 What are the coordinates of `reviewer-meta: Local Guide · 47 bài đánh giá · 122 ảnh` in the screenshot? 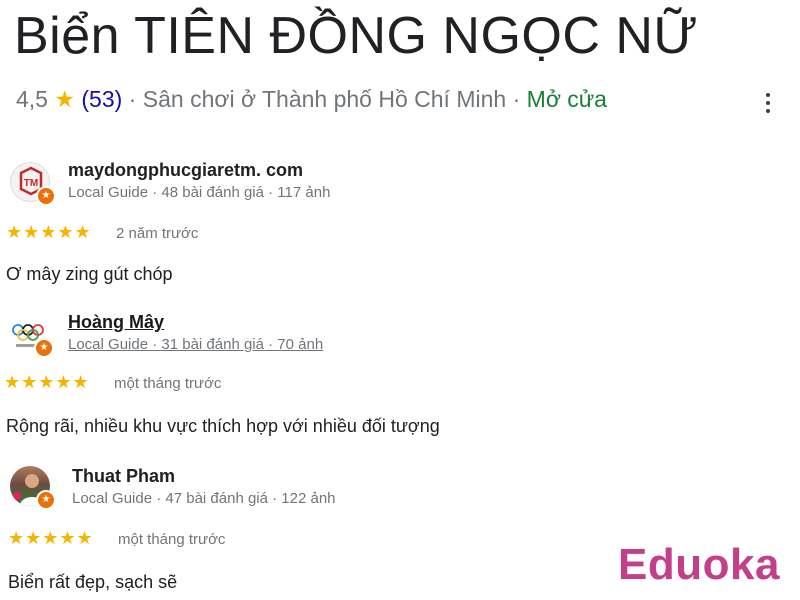 It's located at (204, 498).